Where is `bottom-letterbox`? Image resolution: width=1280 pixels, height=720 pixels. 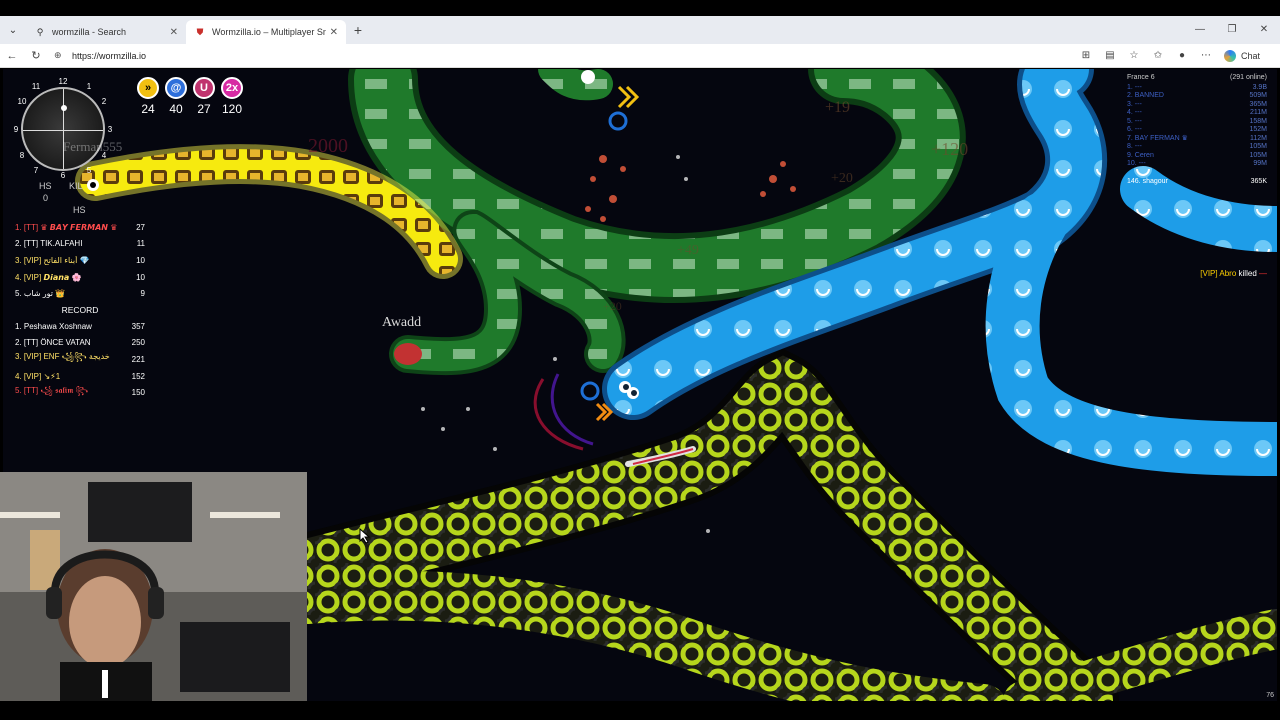 bottom-letterbox is located at coordinates (640, 710).